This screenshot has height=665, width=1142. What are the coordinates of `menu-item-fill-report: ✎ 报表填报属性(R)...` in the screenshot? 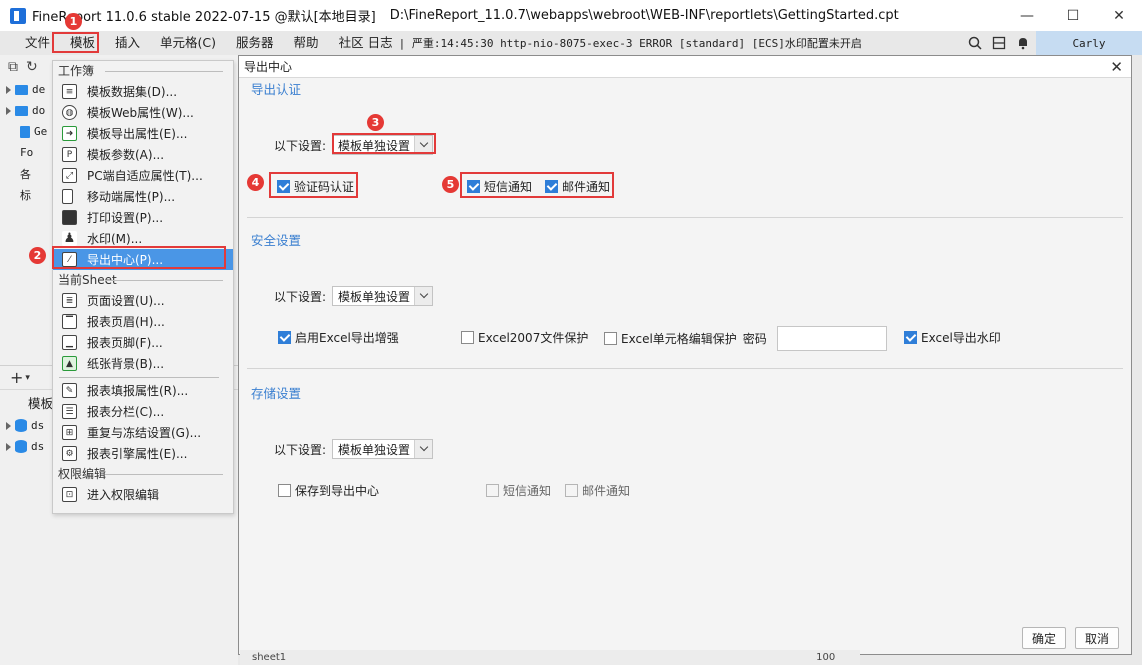 It's located at (143, 390).